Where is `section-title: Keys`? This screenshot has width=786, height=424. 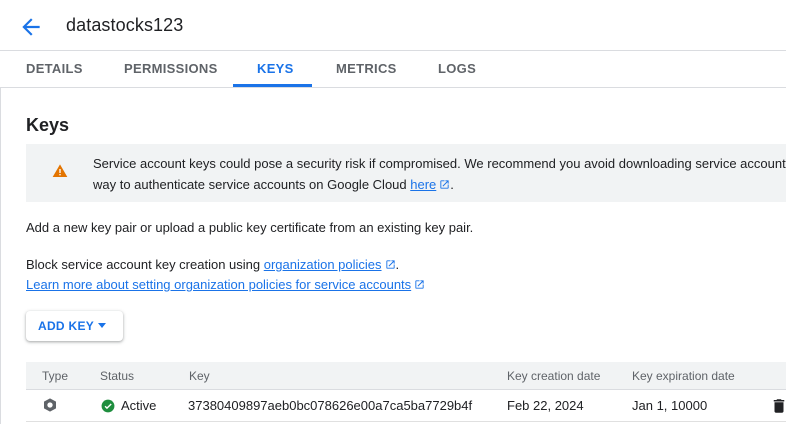
section-title: Keys is located at coordinates (48, 125).